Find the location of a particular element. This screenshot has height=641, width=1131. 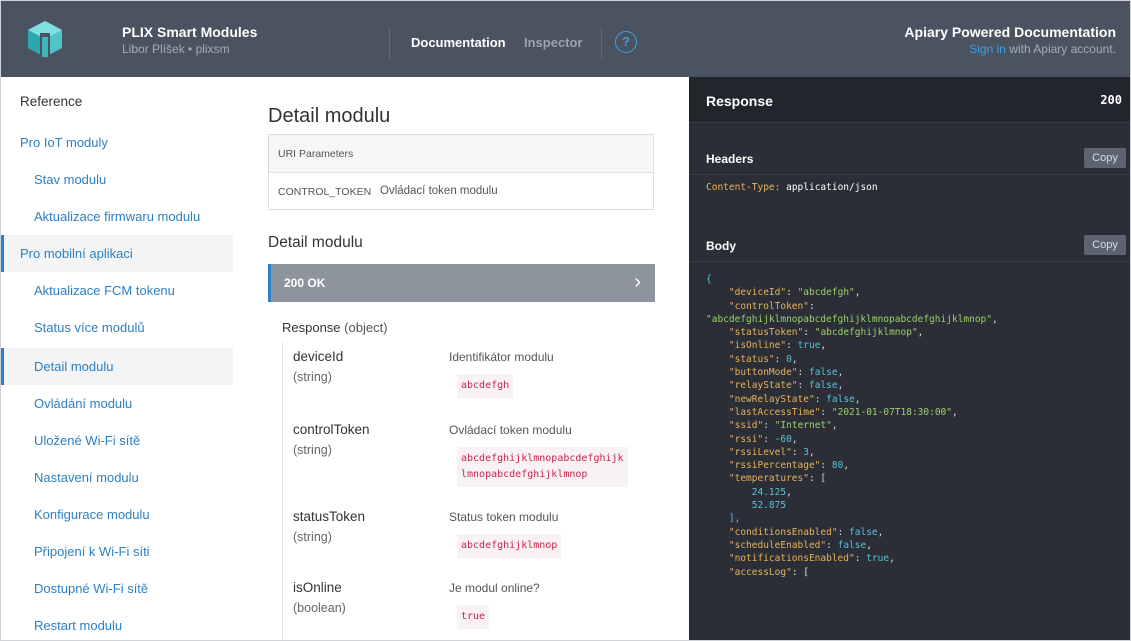

copy-headers-button: Copy is located at coordinates (1105, 158).